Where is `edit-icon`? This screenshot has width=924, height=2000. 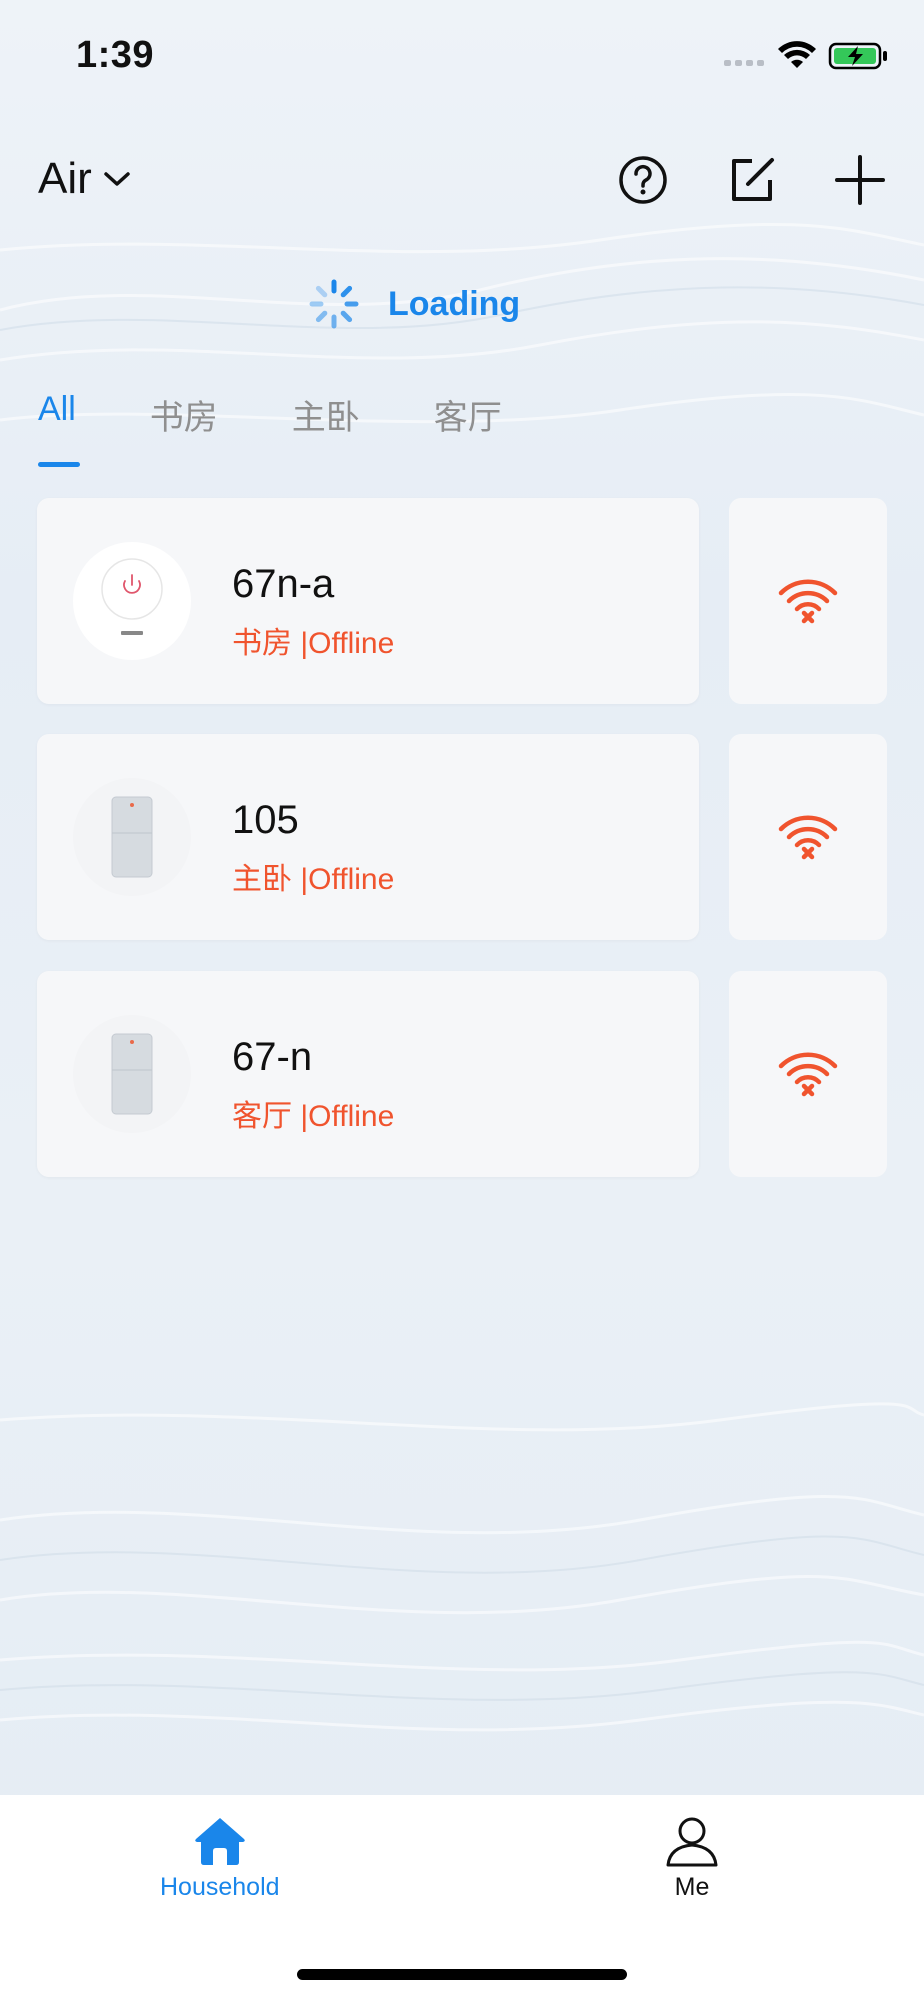
edit-icon is located at coordinates (753, 179).